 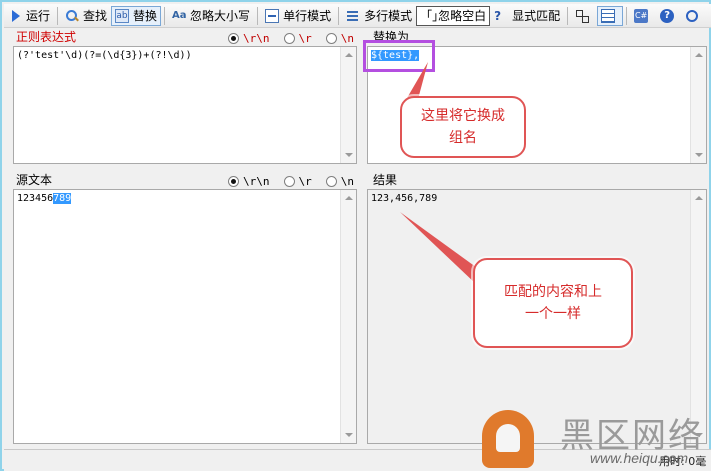 What do you see at coordinates (463, 127) in the screenshot?
I see `callout-replace-note: 这里将它换成 组名` at bounding box center [463, 127].